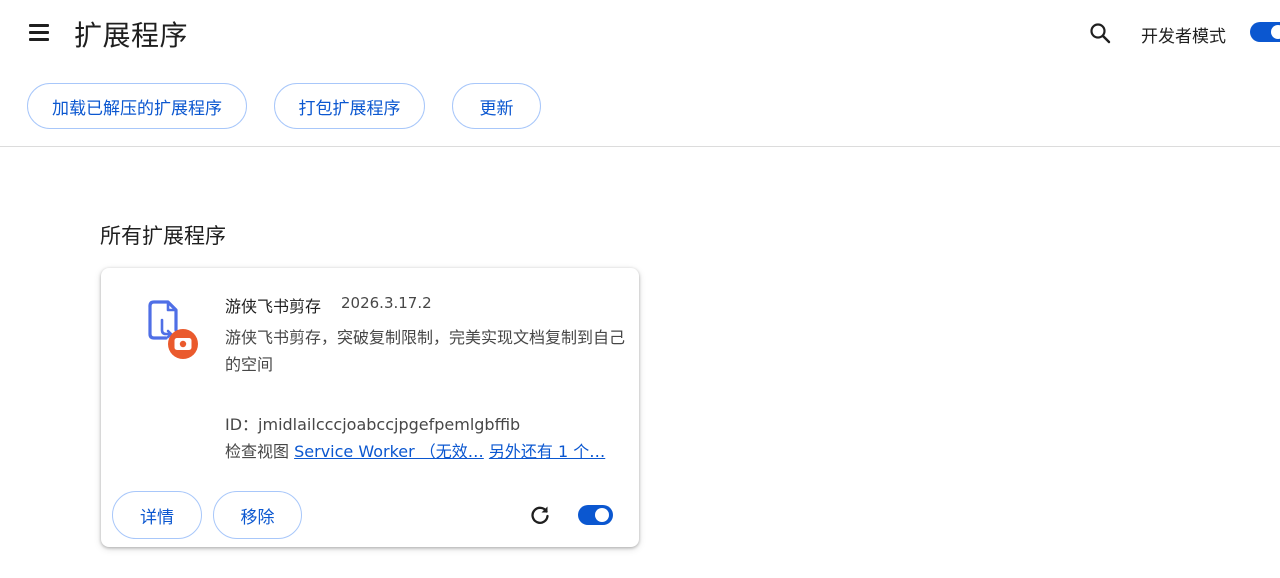  I want to click on menu-icon, so click(39, 32).